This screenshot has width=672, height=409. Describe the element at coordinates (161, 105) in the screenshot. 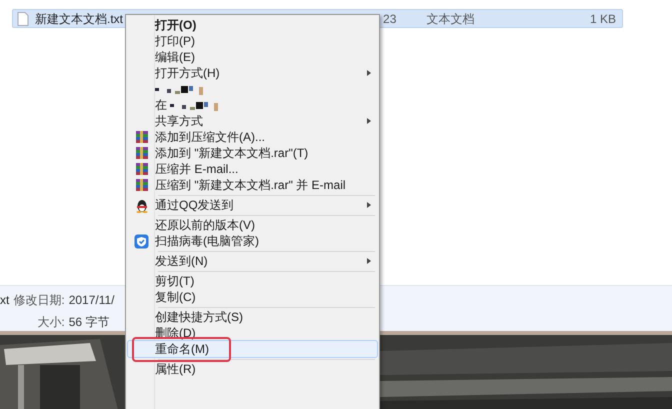

I see `menu-item-label: 在` at that location.